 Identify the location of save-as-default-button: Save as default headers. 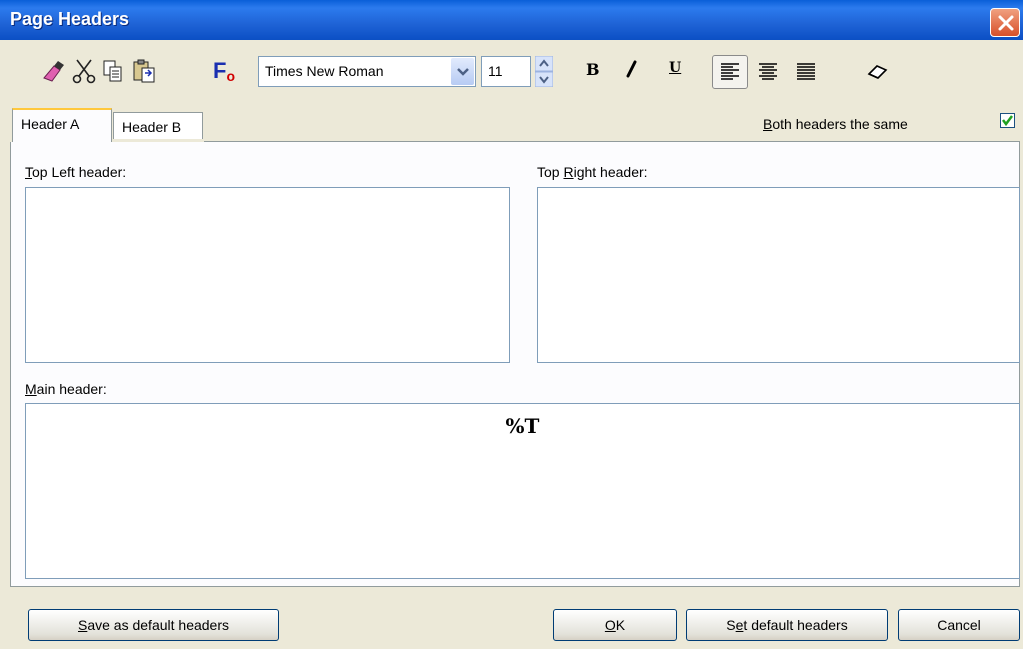
(153, 625).